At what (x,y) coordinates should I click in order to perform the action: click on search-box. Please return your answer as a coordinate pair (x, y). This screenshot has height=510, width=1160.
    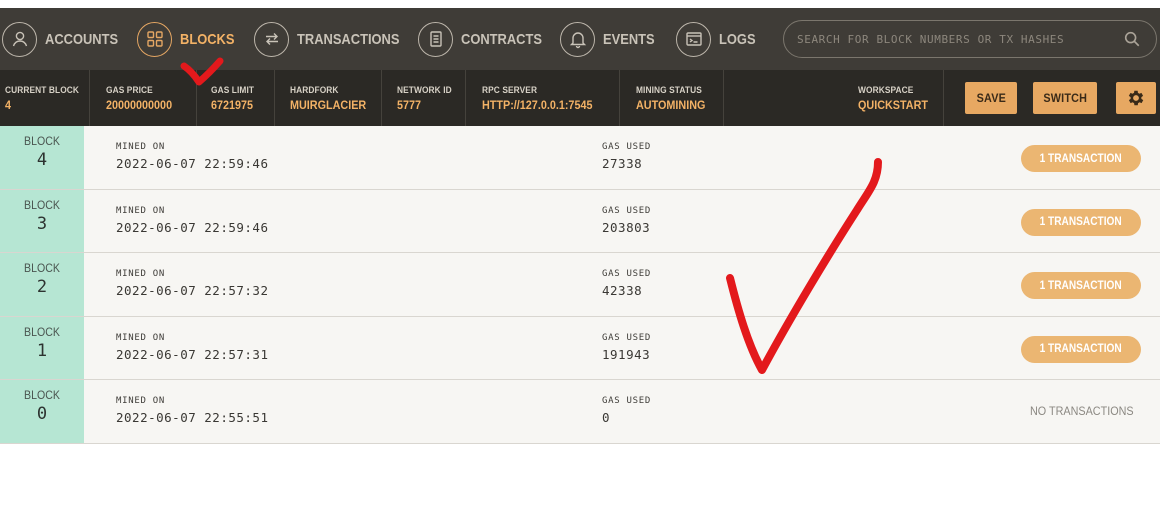
    Looking at the image, I should click on (970, 39).